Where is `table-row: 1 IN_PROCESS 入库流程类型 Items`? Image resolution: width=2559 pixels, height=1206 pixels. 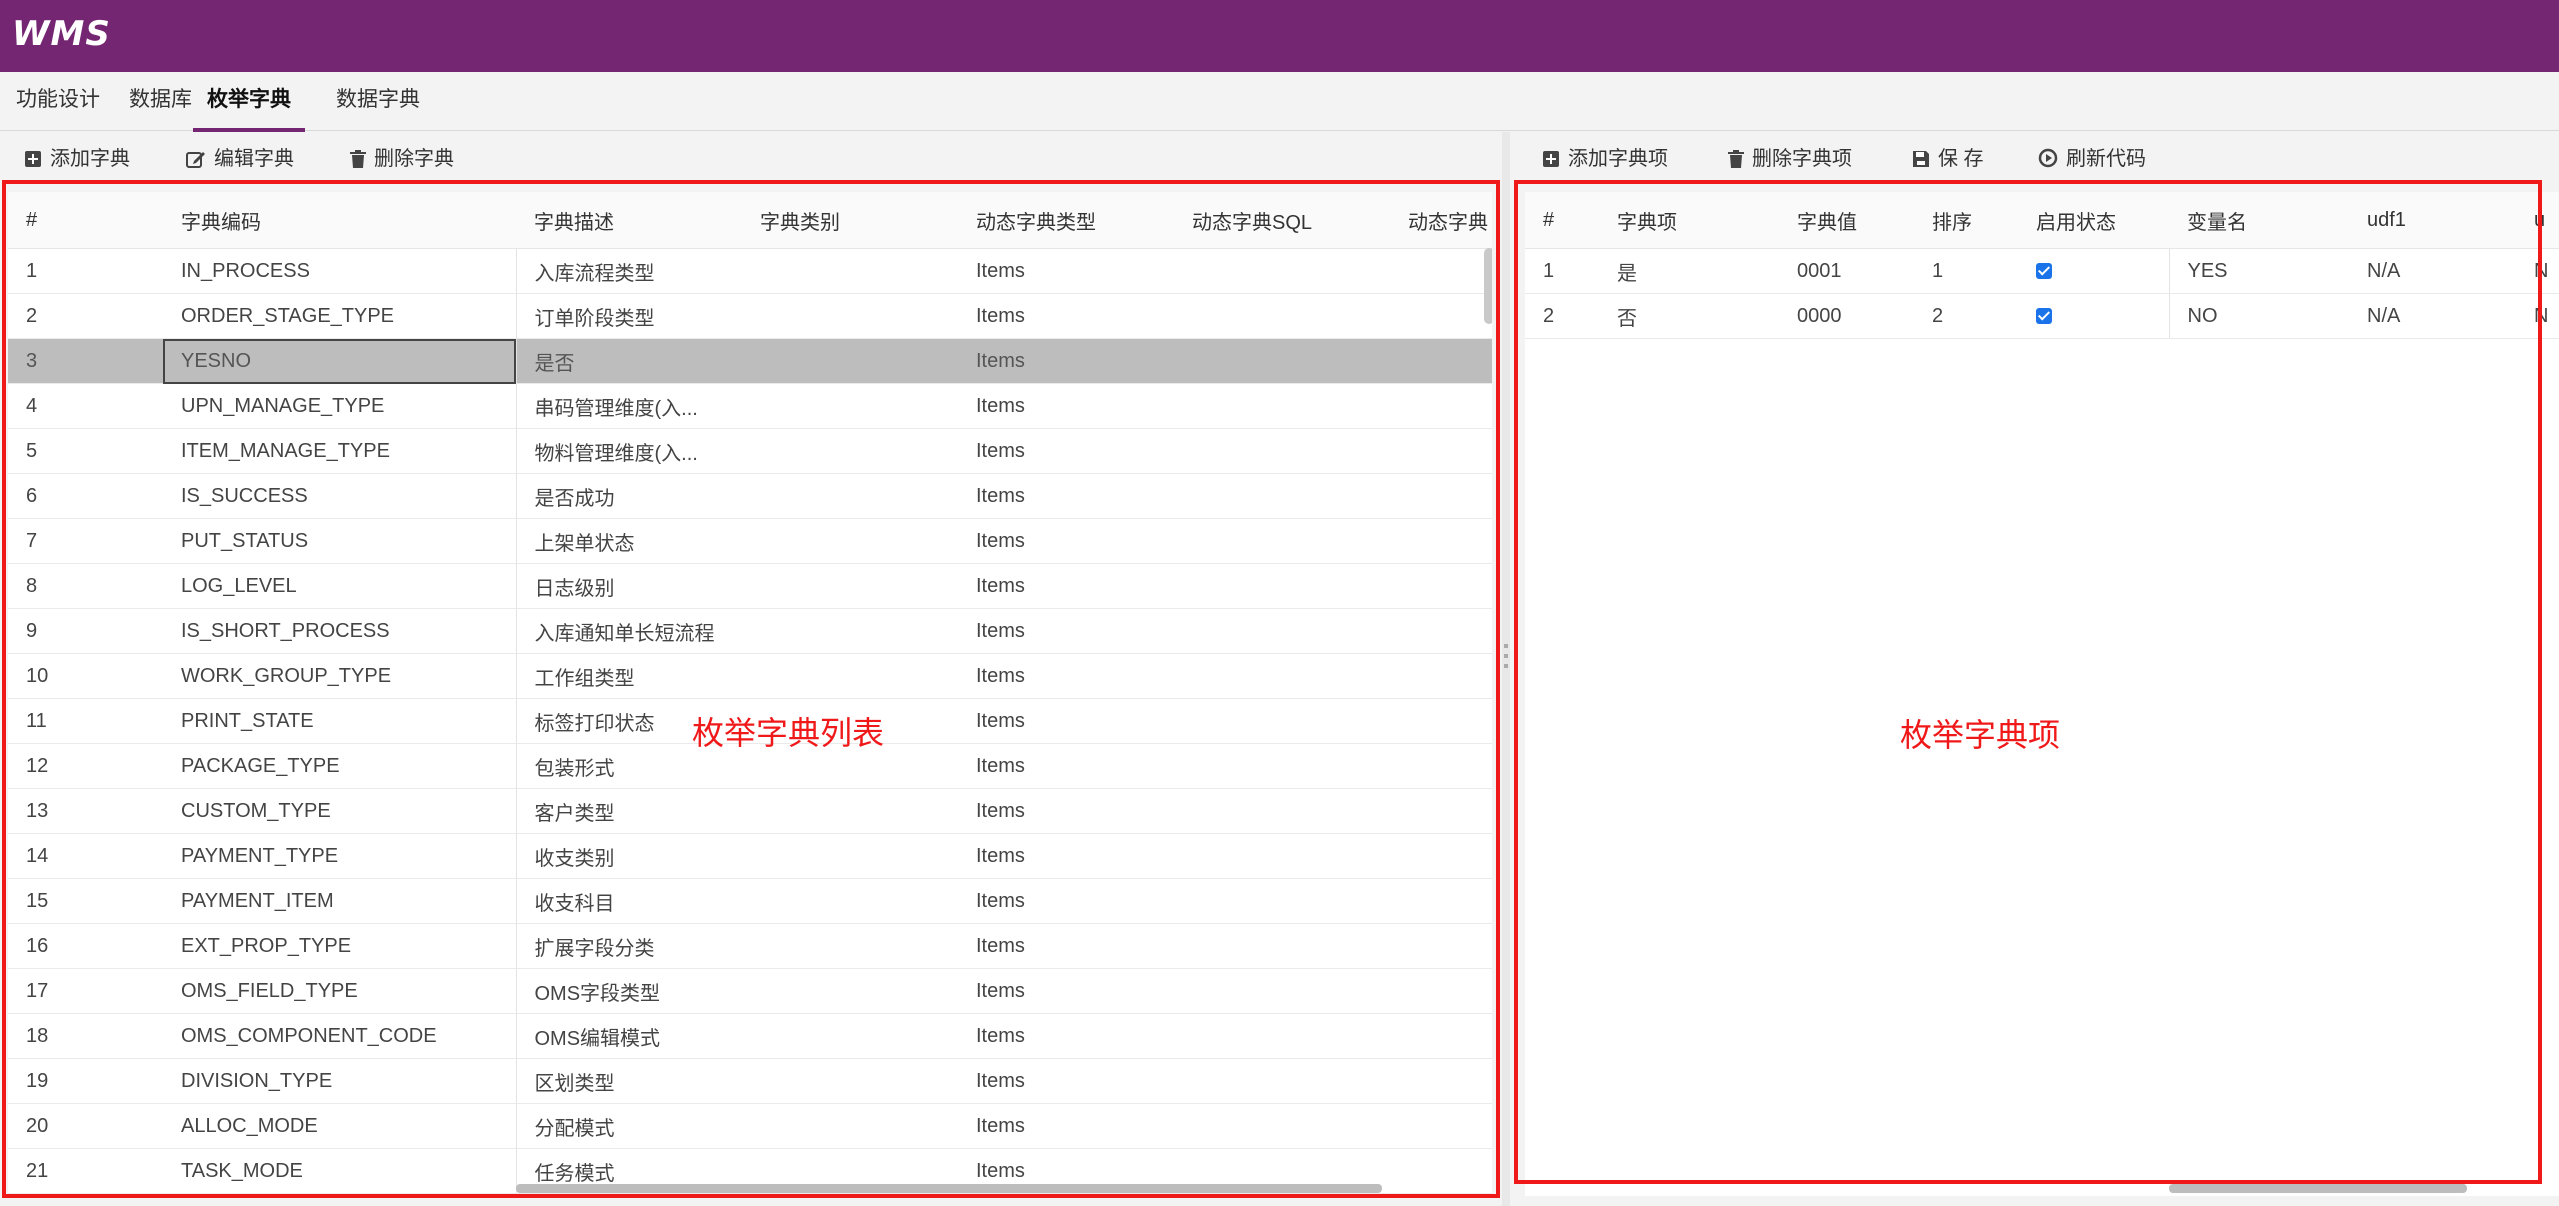 table-row: 1 IN_PROCESS 入库流程类型 Items is located at coordinates (750, 271).